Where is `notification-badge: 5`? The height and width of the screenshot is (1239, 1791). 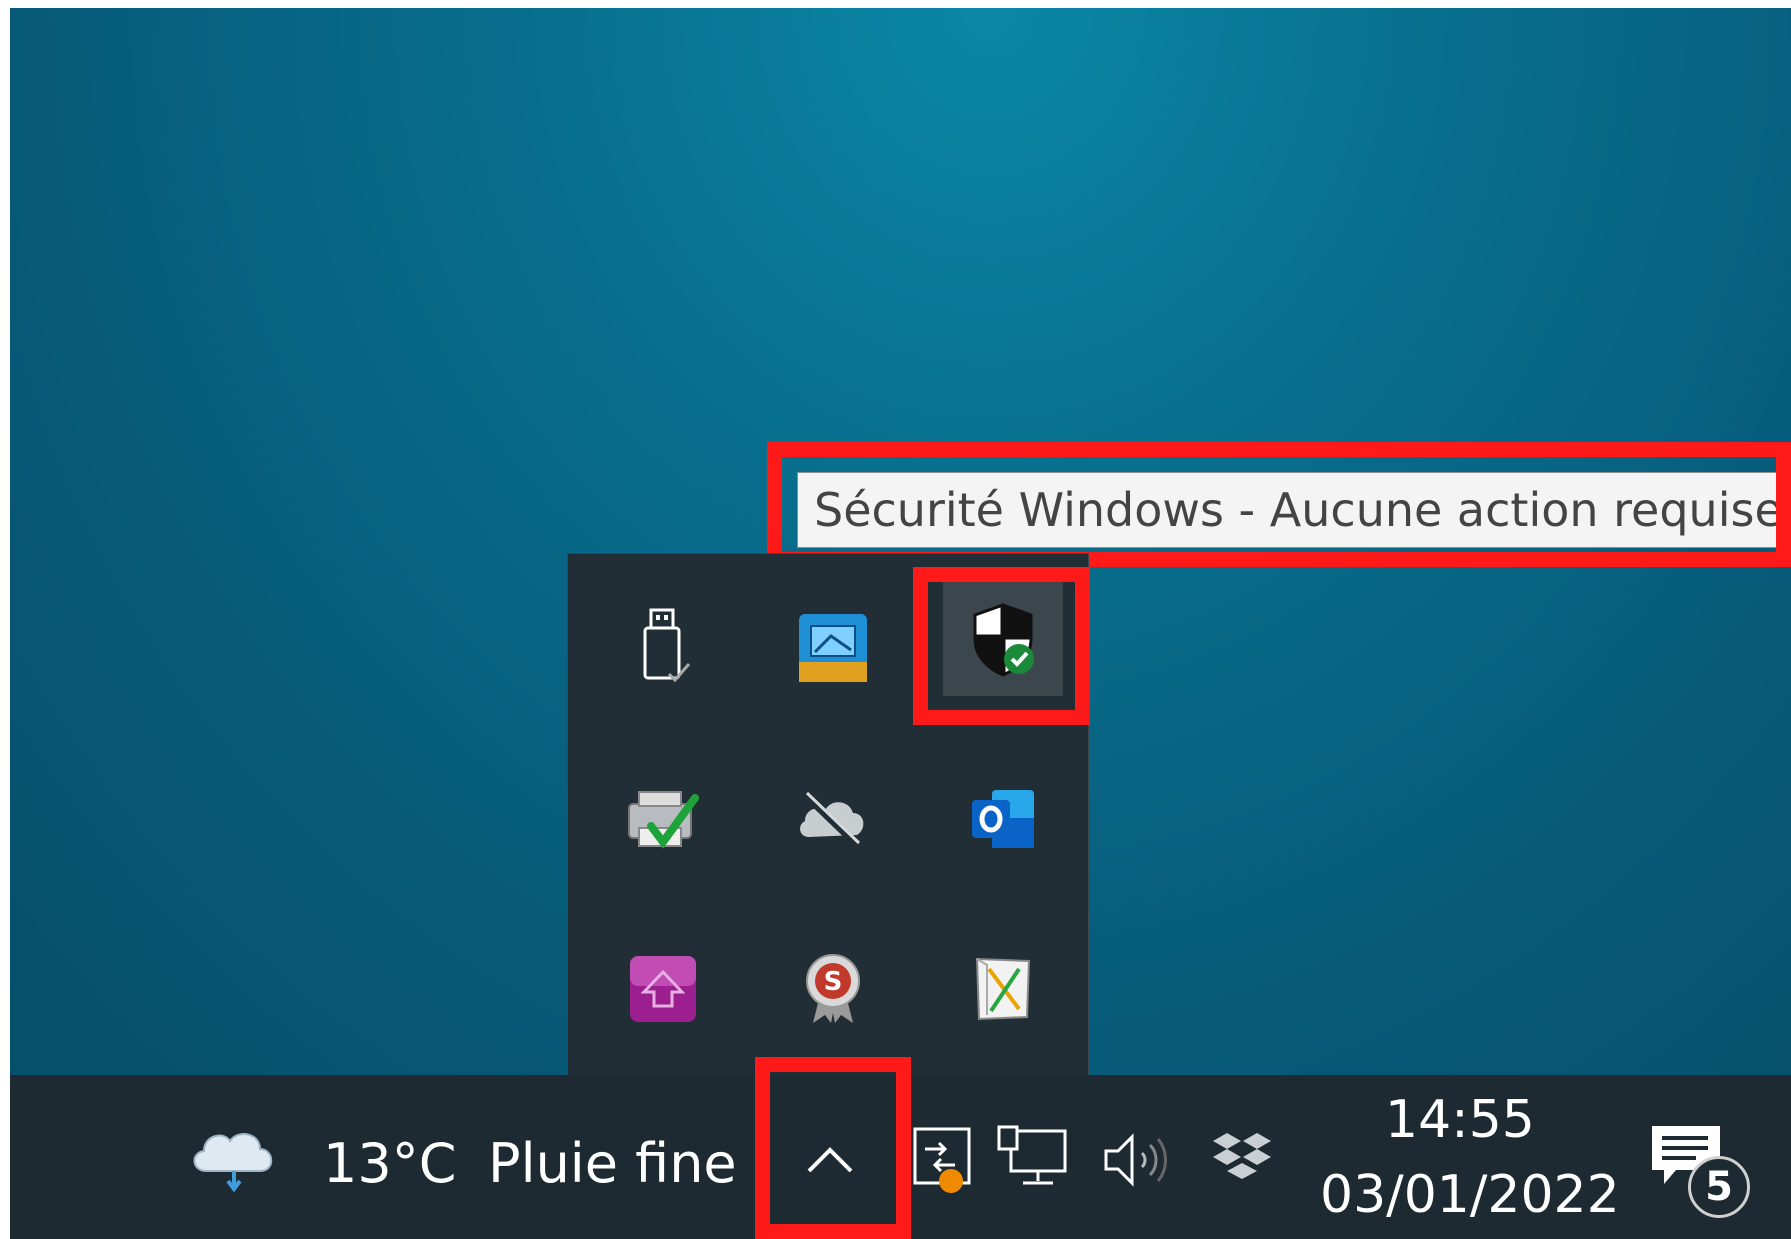
notification-badge: 5 is located at coordinates (1719, 1187).